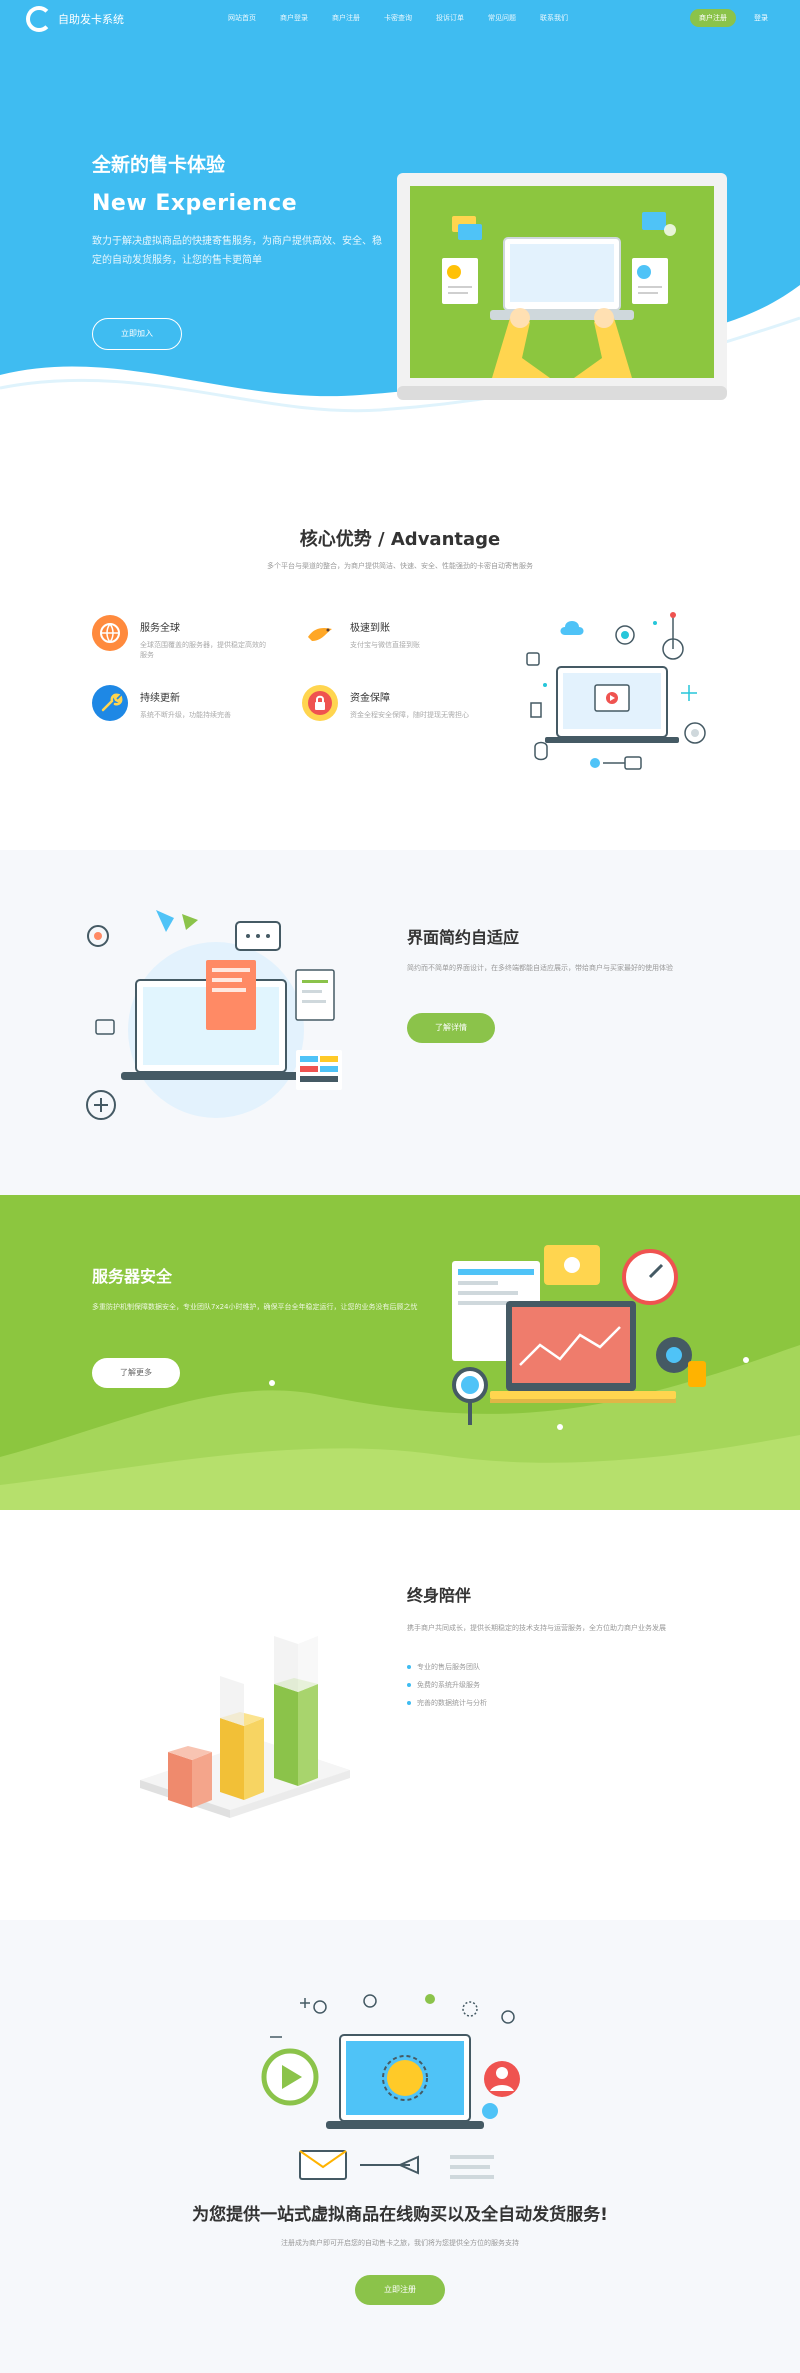 The height and width of the screenshot is (2373, 800). Describe the element at coordinates (306, 18) in the screenshot. I see `nav-item-merchant-login: 商户登录` at that location.